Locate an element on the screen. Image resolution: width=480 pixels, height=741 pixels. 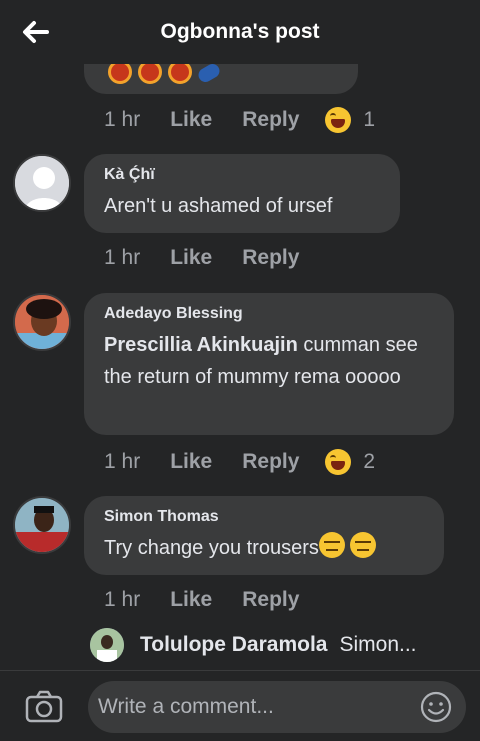
reaction-count: 2 is located at coordinates (369, 461).